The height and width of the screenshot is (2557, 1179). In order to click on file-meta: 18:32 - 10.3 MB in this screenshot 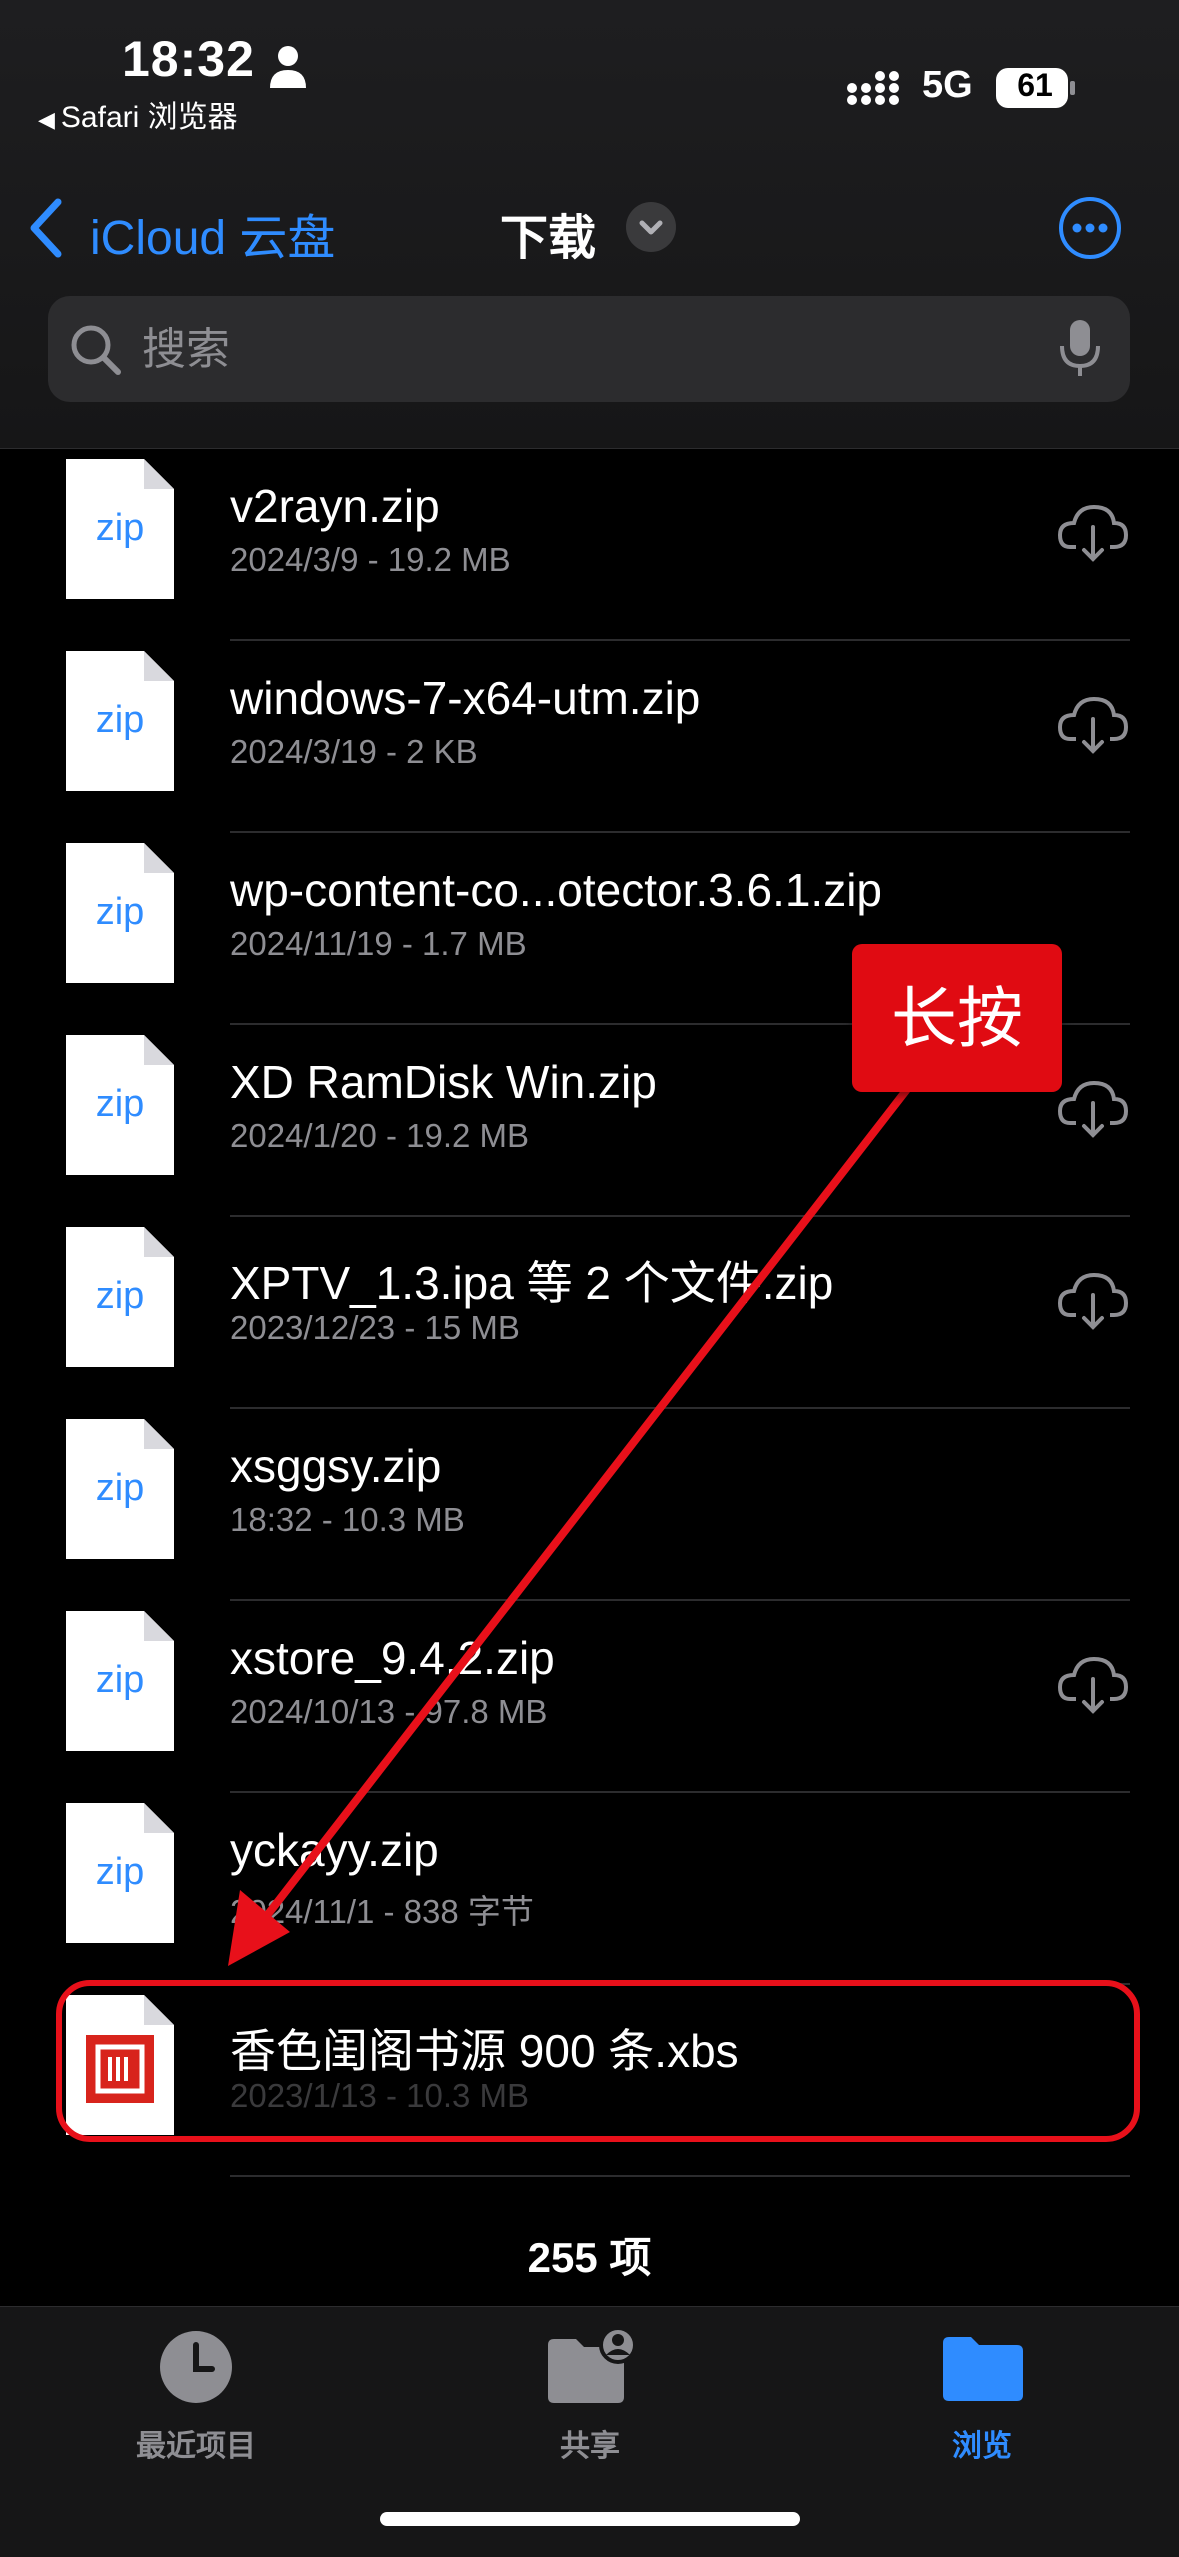, I will do `click(347, 1519)`.